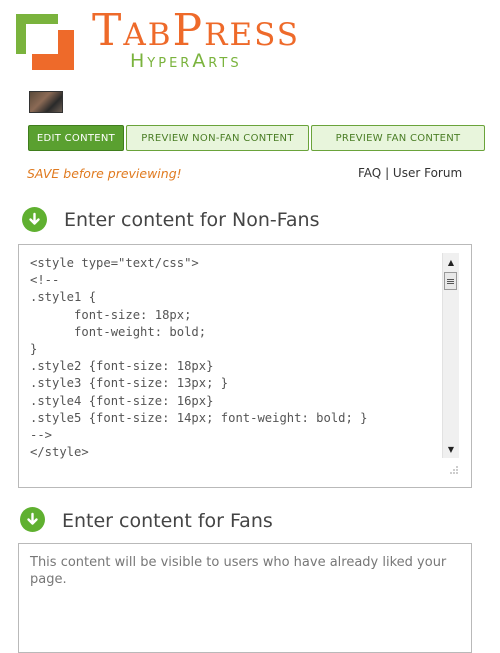 Image resolution: width=500 pixels, height=653 pixels. Describe the element at coordinates (45, 42) in the screenshot. I see `logo-icon` at that location.